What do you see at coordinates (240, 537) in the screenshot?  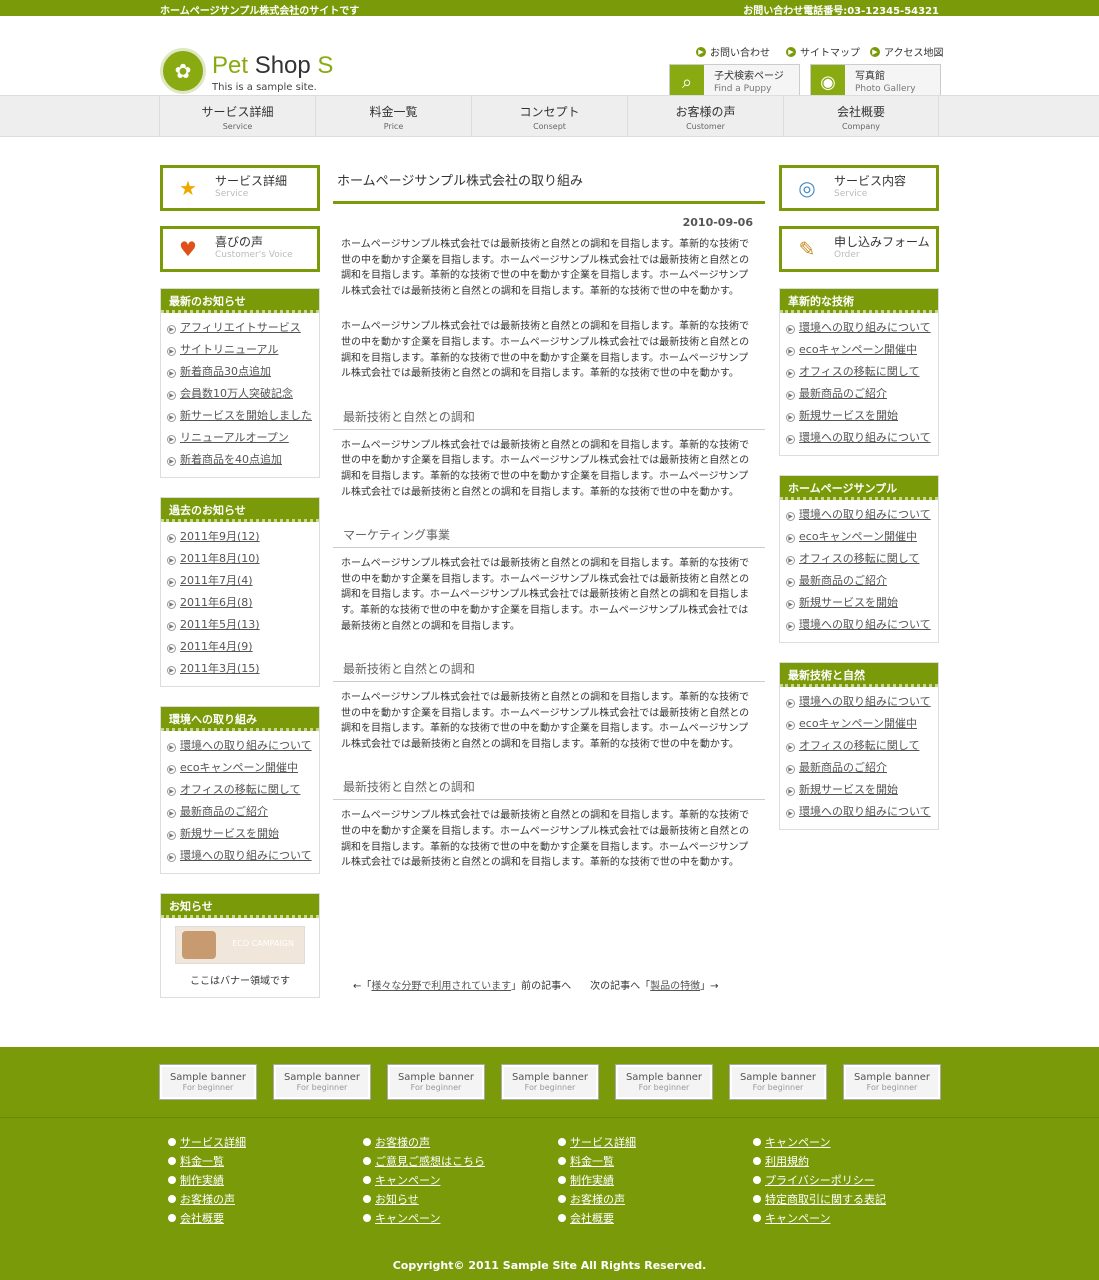 I see `list-item: ▶ 2011年9月(12)` at bounding box center [240, 537].